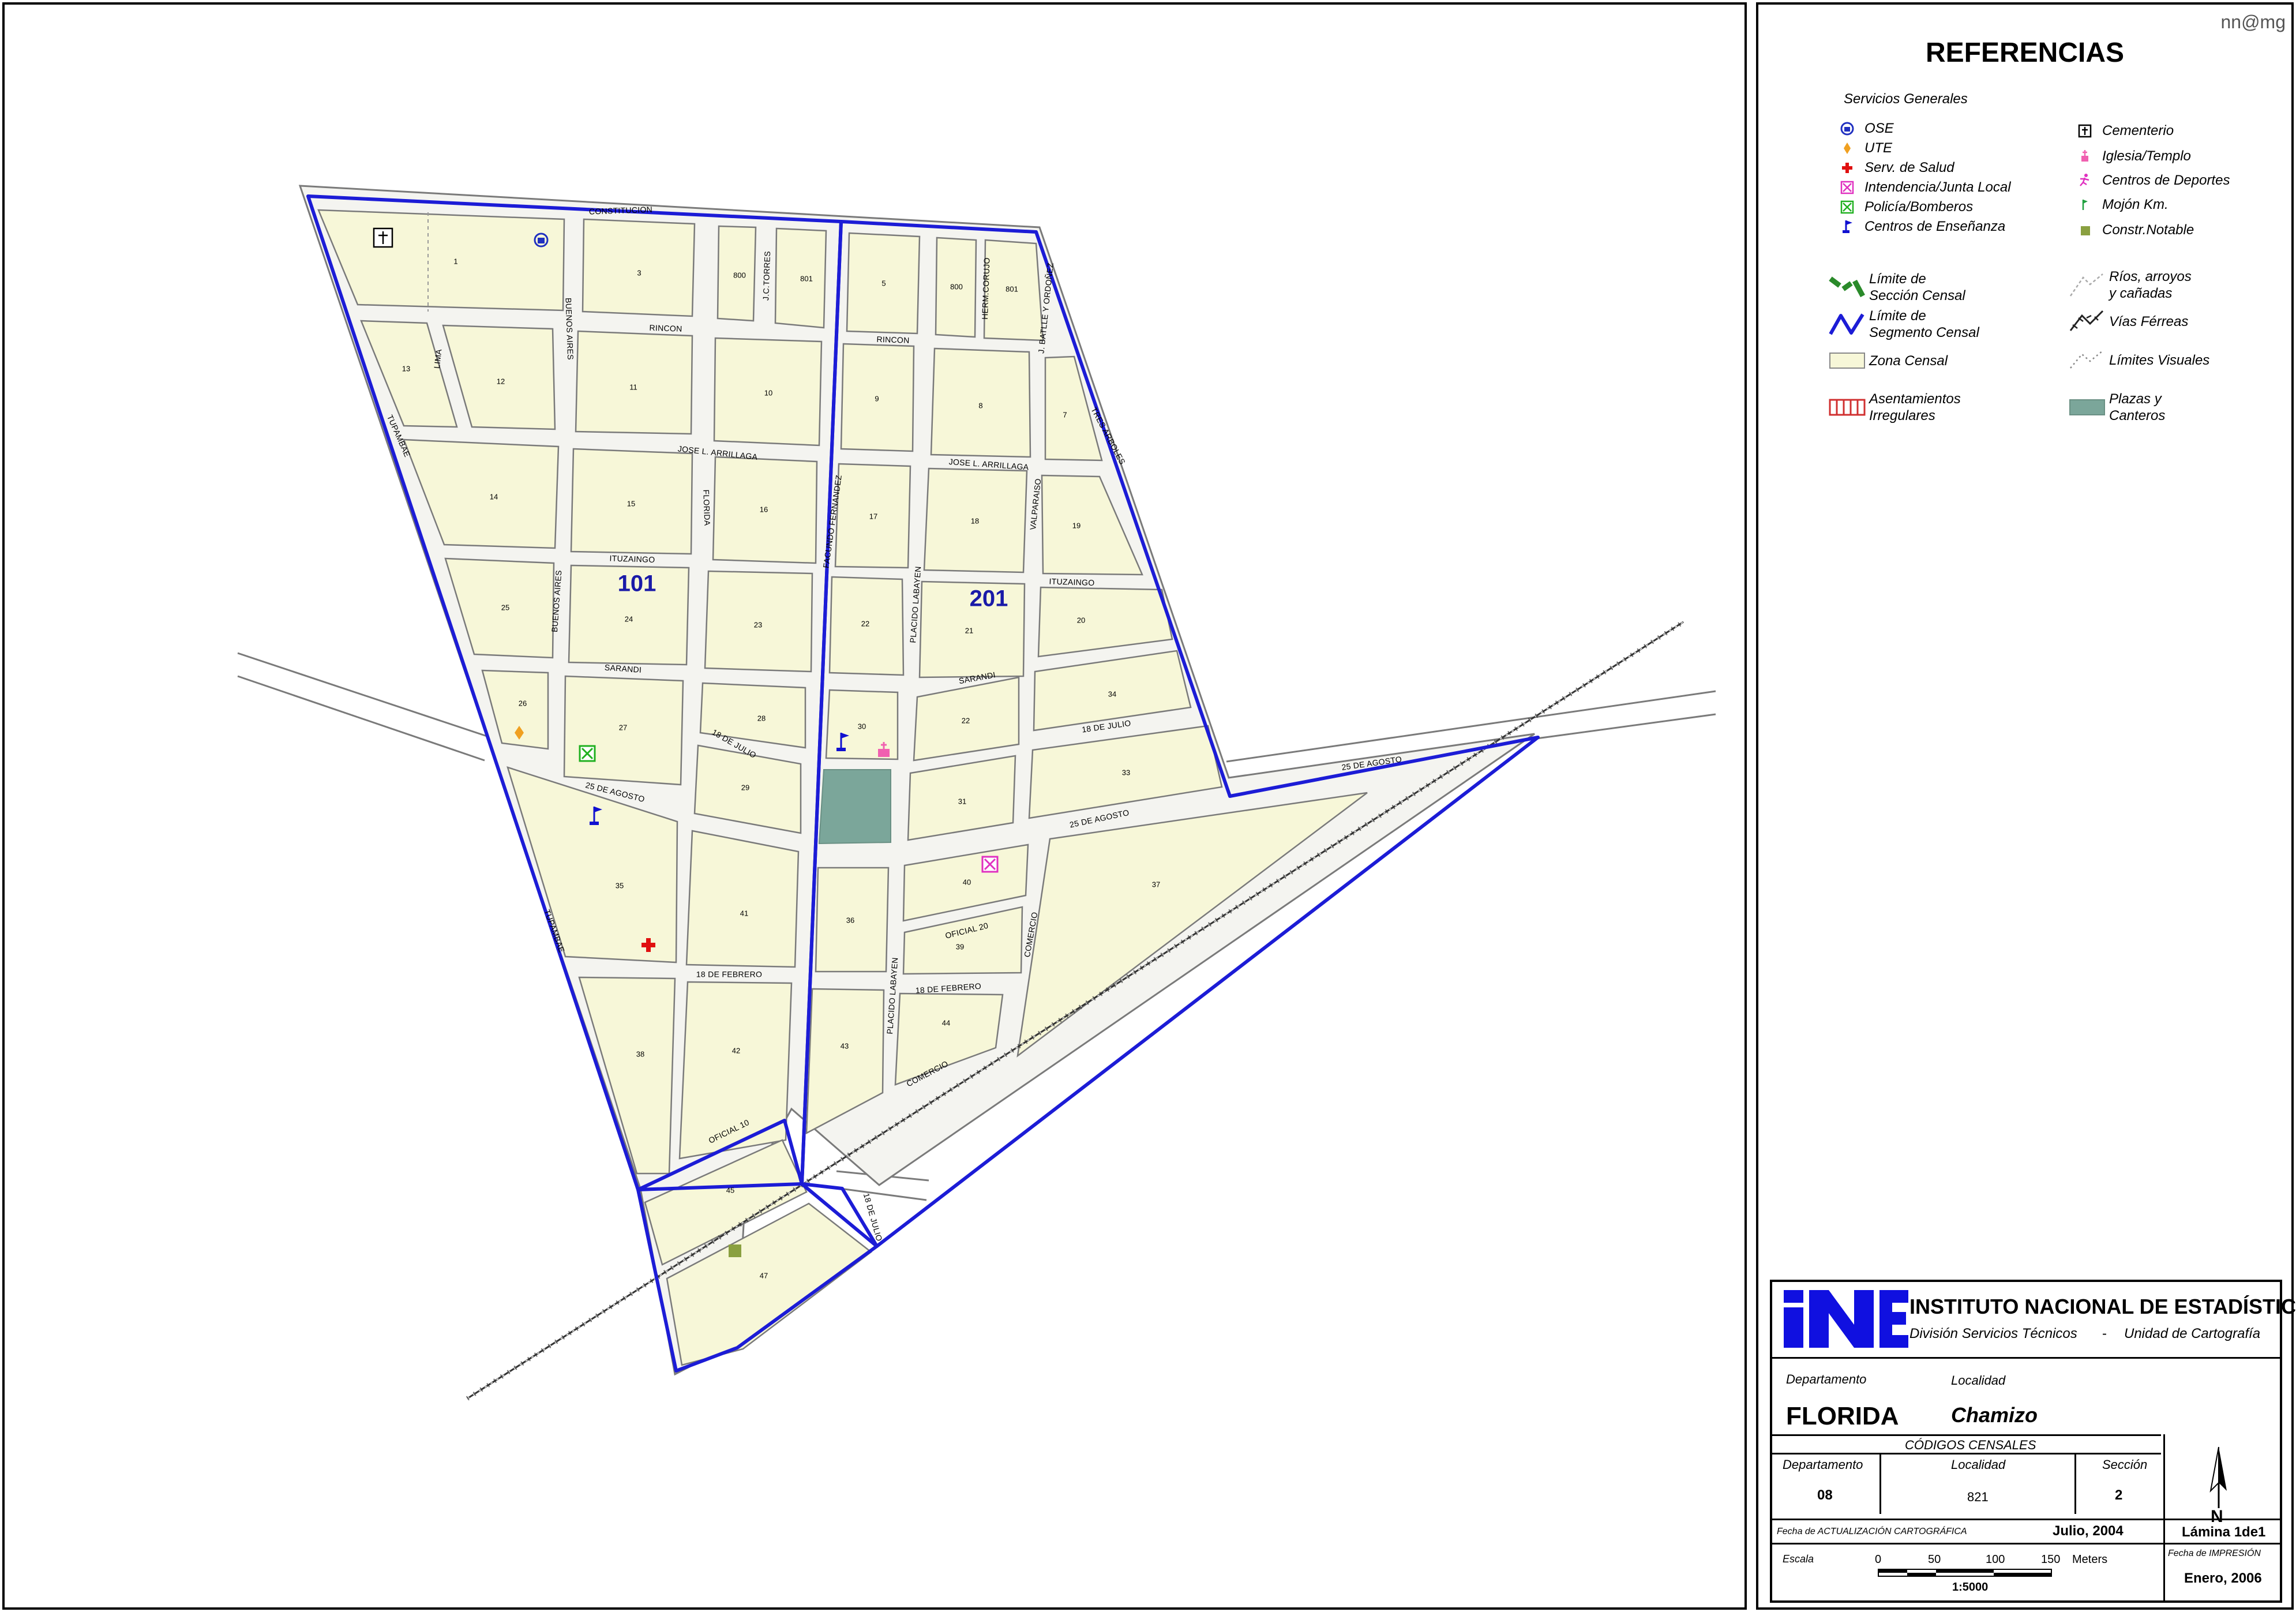 The height and width of the screenshot is (1612, 2296). What do you see at coordinates (962, 801) in the screenshot?
I see `block-label: 31` at bounding box center [962, 801].